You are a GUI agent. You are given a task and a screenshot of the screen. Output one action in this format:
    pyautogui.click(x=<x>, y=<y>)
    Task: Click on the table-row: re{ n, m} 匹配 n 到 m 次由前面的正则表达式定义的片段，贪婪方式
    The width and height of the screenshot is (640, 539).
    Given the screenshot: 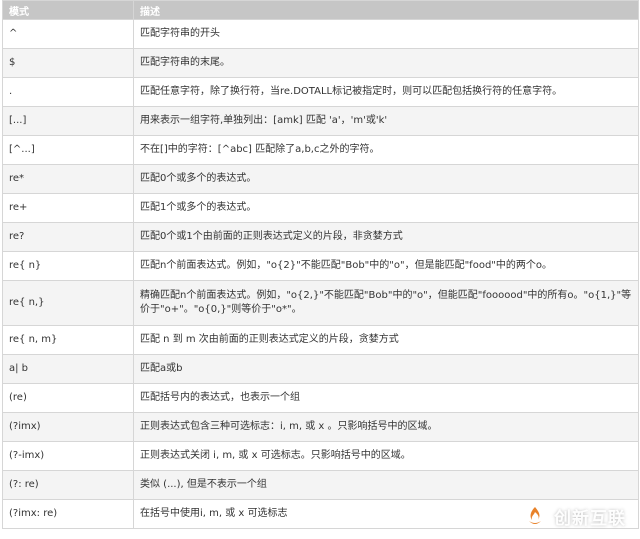 What is the action you would take?
    pyautogui.click(x=320, y=340)
    